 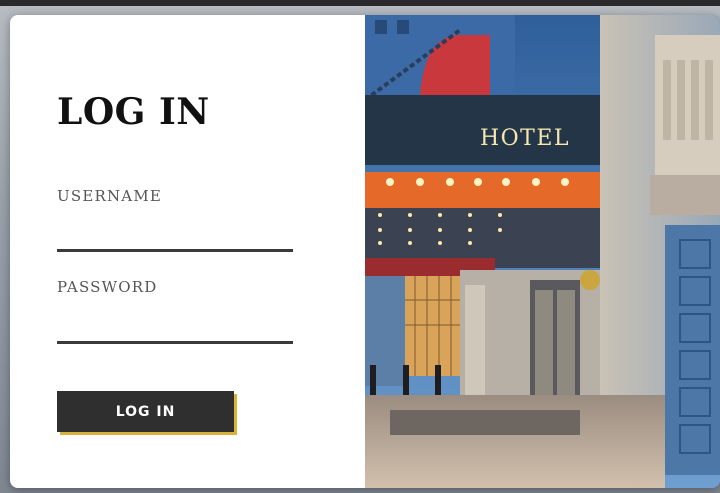 I want to click on login-button-wrapper: LOG IN, so click(x=147, y=413).